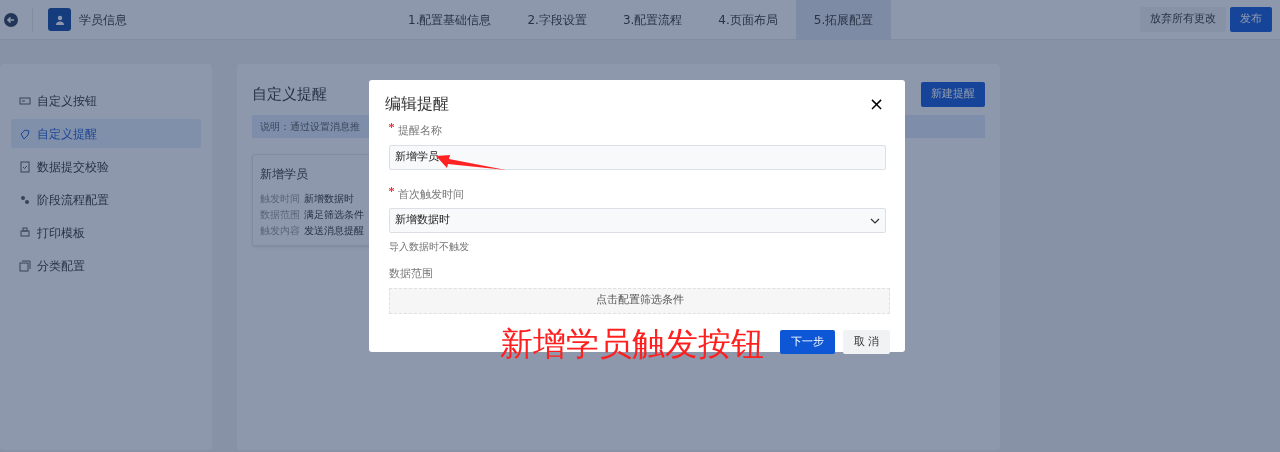 Image resolution: width=1280 pixels, height=452 pixels. Describe the element at coordinates (25, 133) in the screenshot. I see `tag-icon` at that location.